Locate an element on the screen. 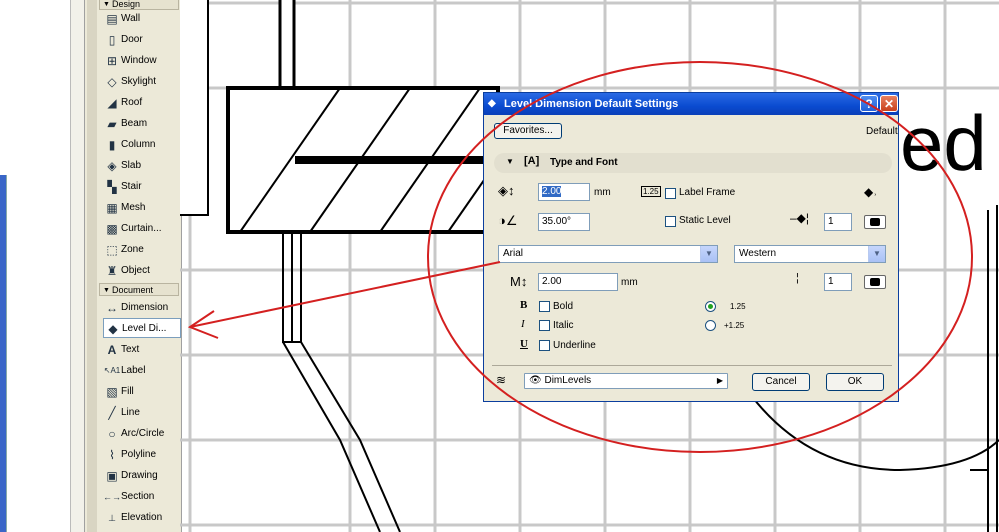  wall-segment-right is located at coordinates (984, 368).